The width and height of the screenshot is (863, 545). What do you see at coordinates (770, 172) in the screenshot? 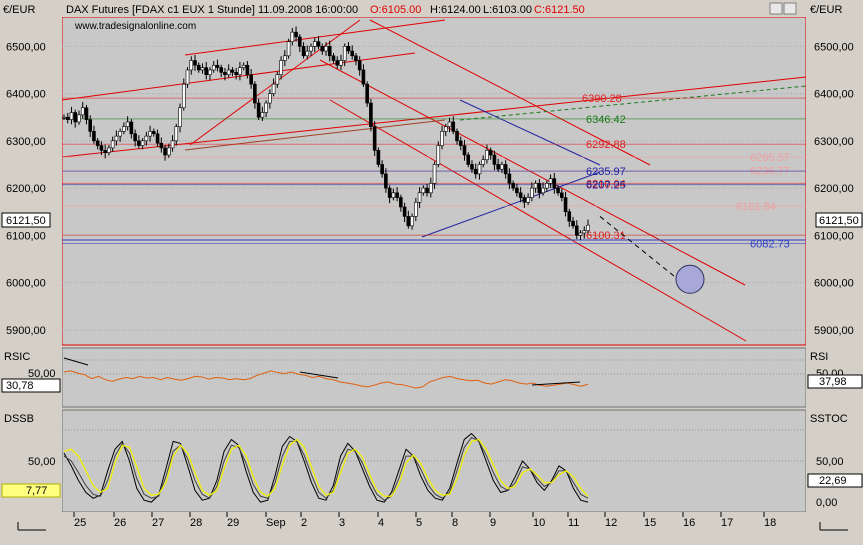
I see `price-level-label: 6236.77` at bounding box center [770, 172].